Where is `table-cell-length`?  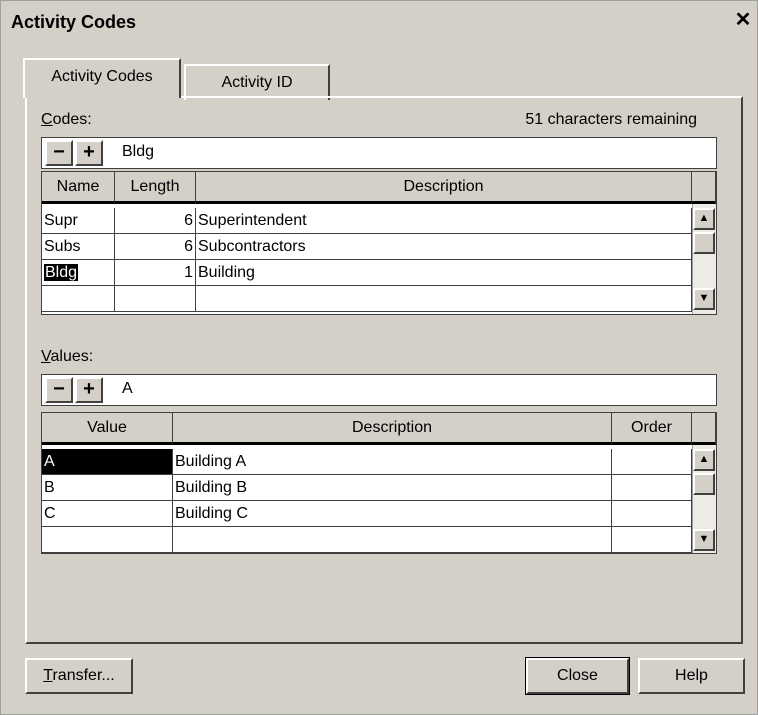 table-cell-length is located at coordinates (155, 299).